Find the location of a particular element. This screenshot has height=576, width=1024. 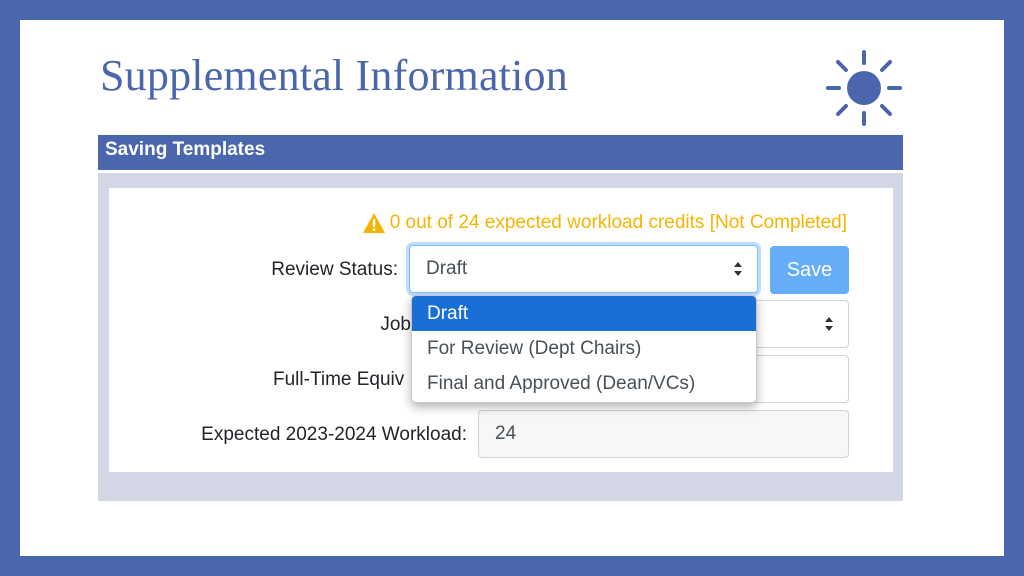

save-button: Save is located at coordinates (809, 270).